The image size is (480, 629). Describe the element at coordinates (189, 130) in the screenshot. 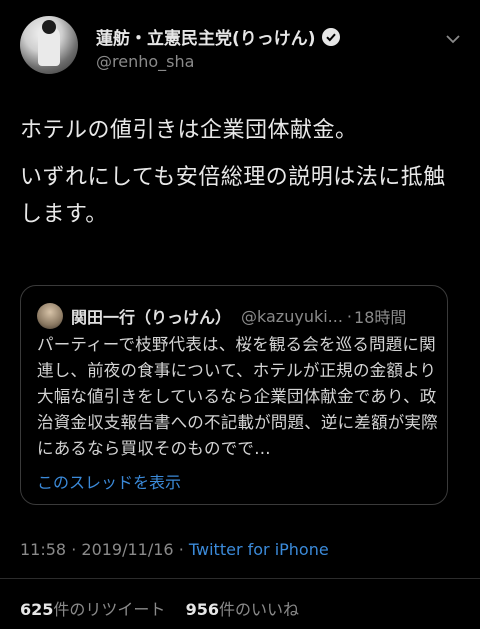

I see `tweet-paragraph: ホテルの値引きは企業団体献金。` at that location.